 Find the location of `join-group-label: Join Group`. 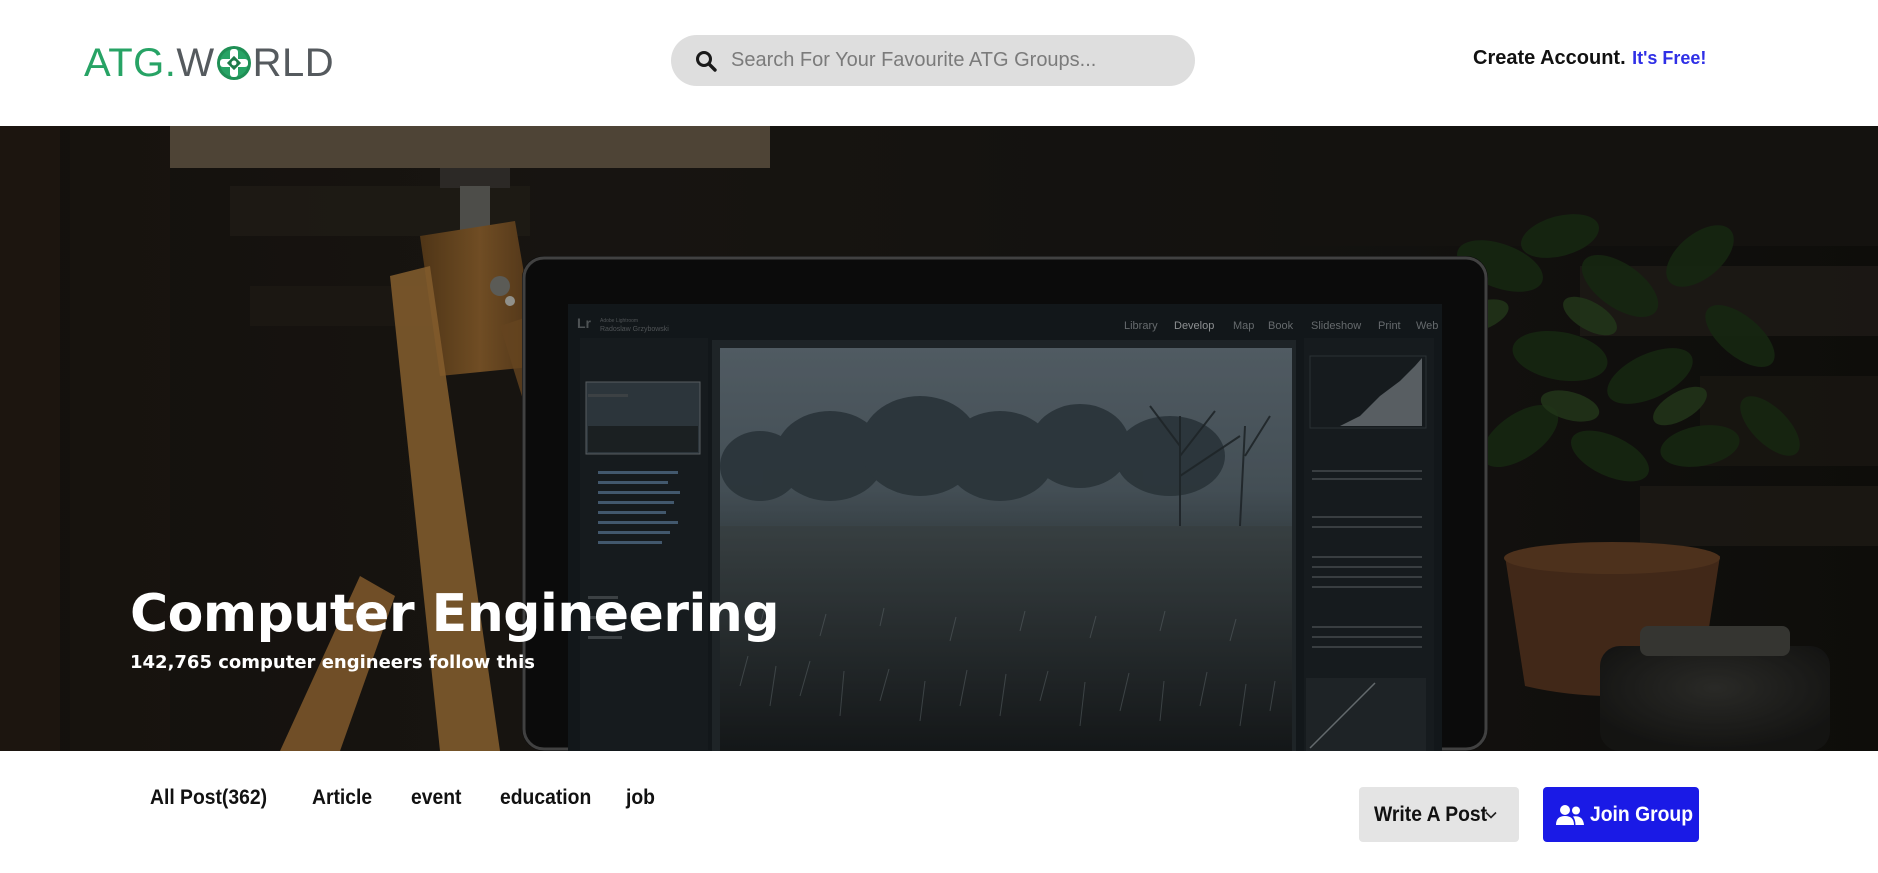

join-group-label: Join Group is located at coordinates (1642, 814).